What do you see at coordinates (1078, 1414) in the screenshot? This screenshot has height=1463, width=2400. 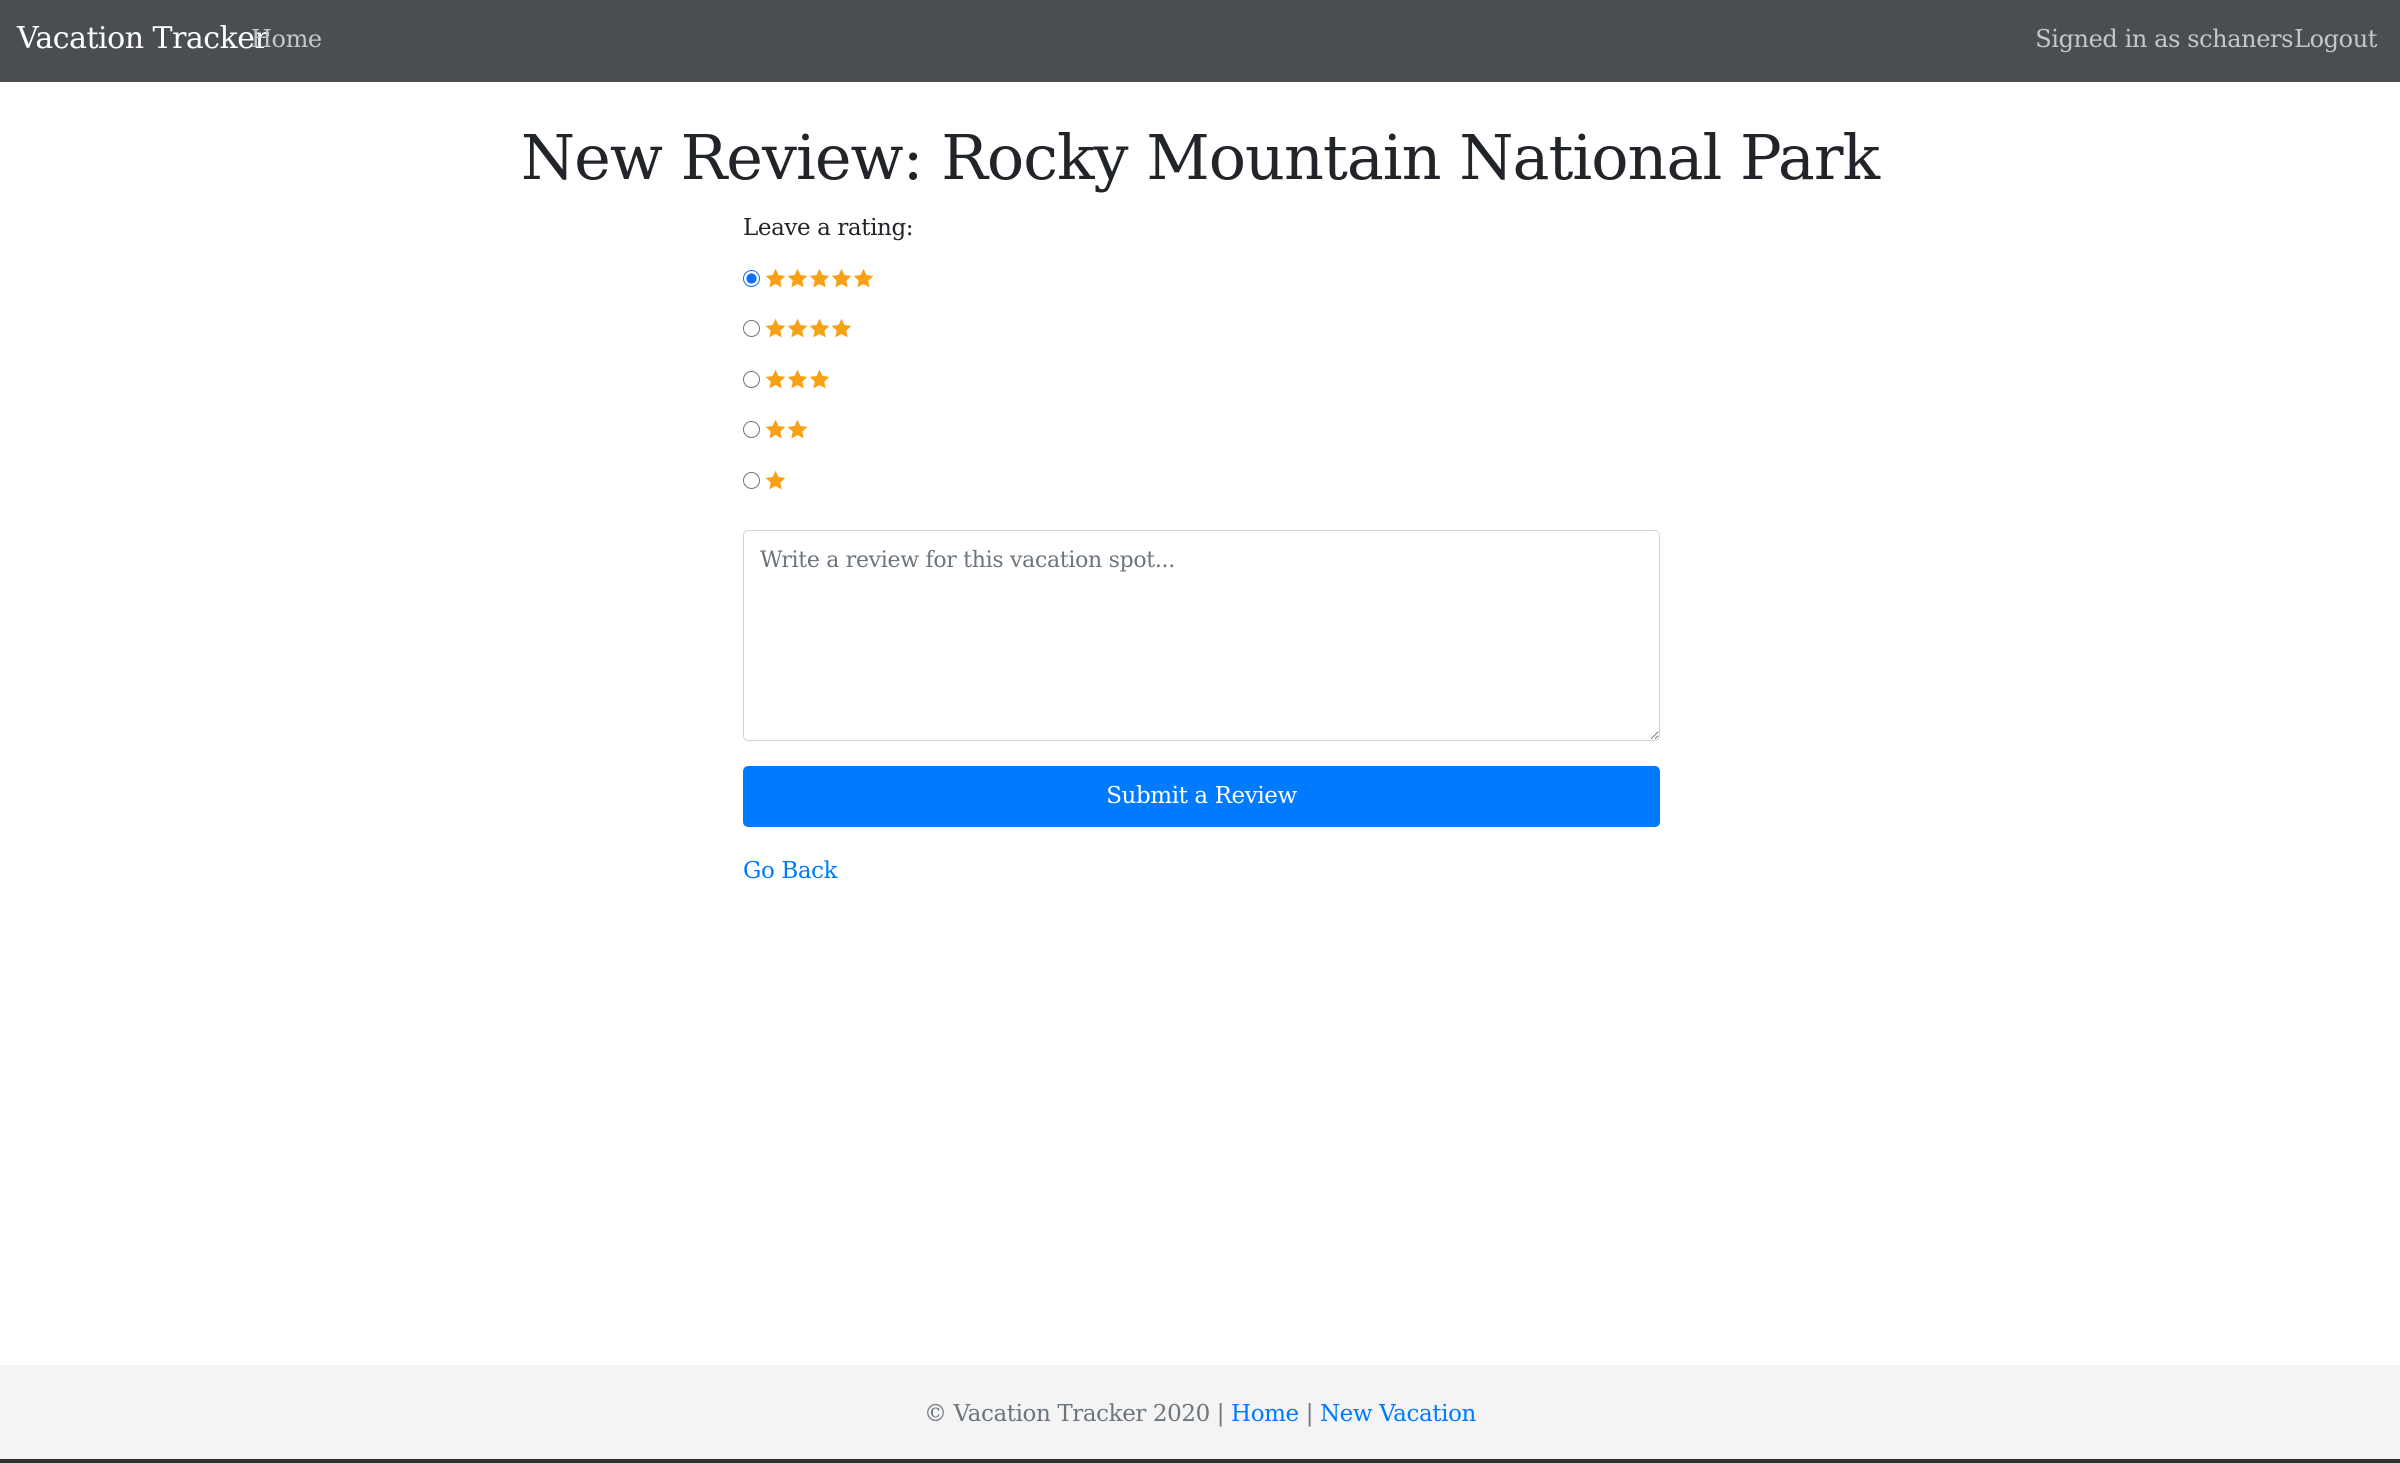 I see `footer-copyright: © Vacation Tracker 2020 |` at bounding box center [1078, 1414].